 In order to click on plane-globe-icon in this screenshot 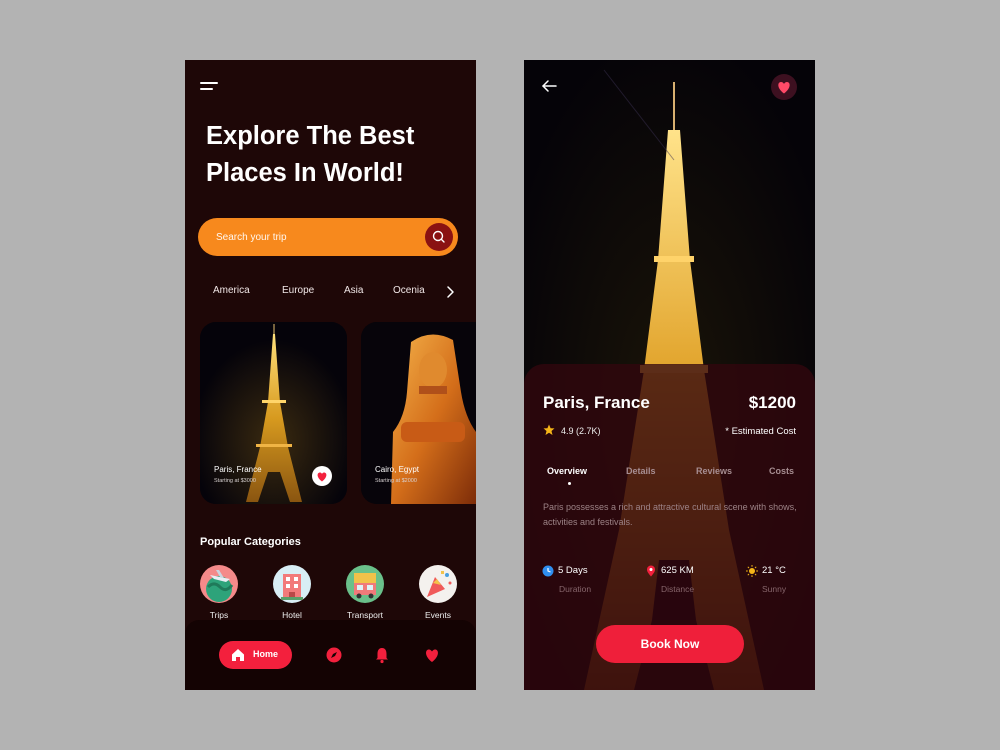, I will do `click(219, 584)`.